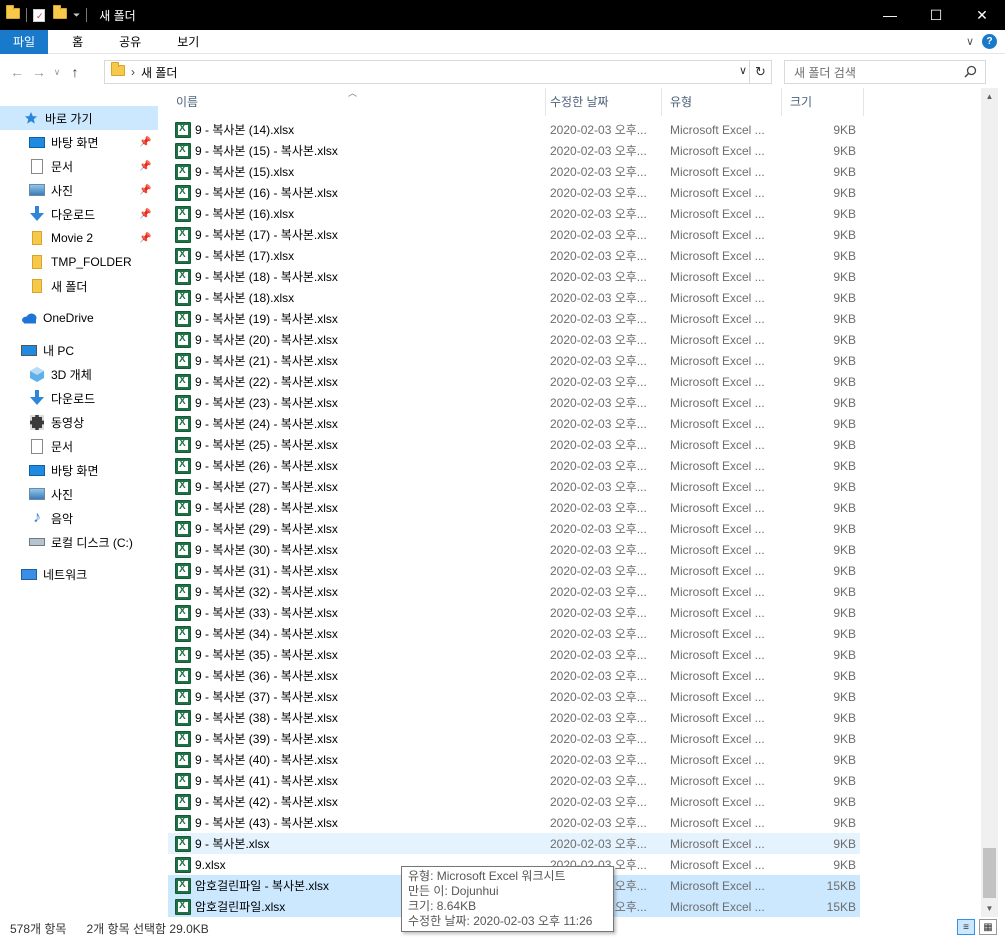 The image size is (1005, 939). Describe the element at coordinates (438, 72) in the screenshot. I see `address-bar: › 새 폴더 ∨ ↻` at that location.